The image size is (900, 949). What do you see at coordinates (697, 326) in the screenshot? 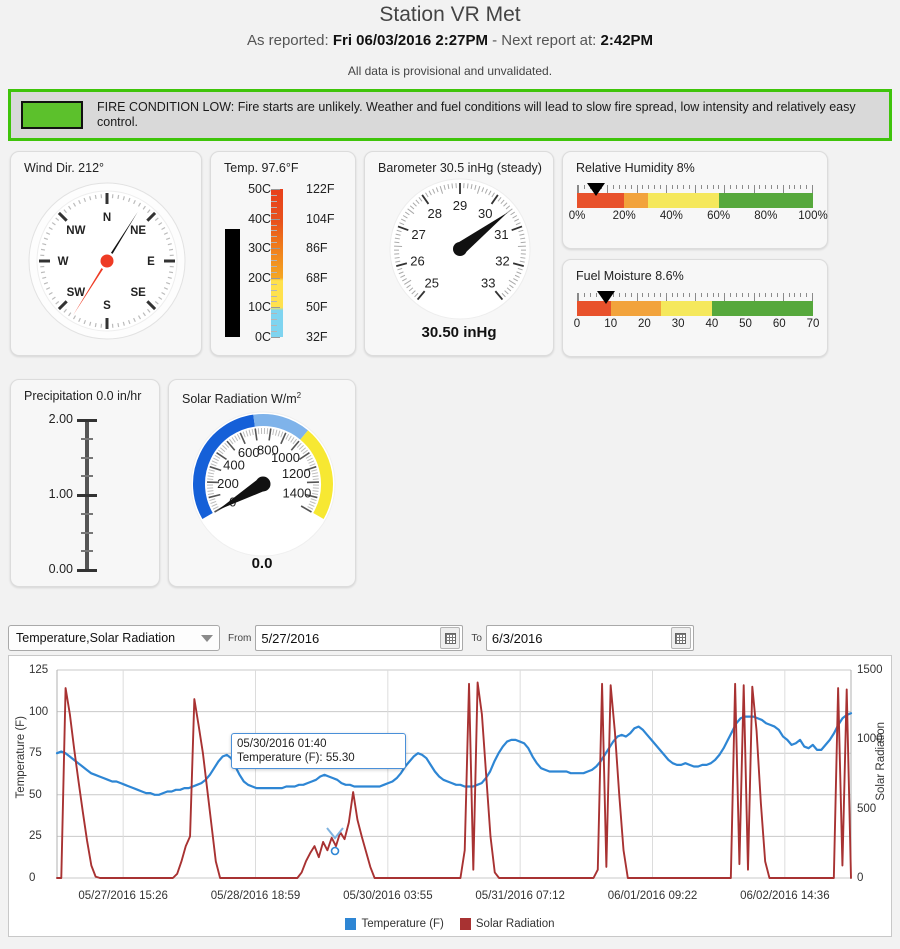
I see `fuel-moisture-axis-labels: 0 10 20 30 40 50 60 70` at bounding box center [697, 326].